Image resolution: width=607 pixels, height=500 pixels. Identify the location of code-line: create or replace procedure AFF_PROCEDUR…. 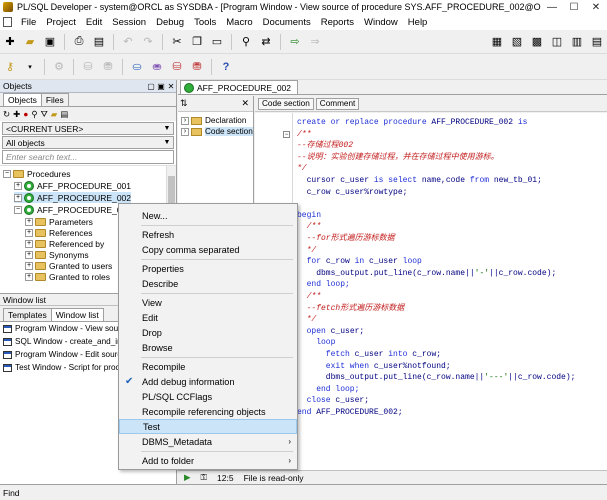
(412, 123).